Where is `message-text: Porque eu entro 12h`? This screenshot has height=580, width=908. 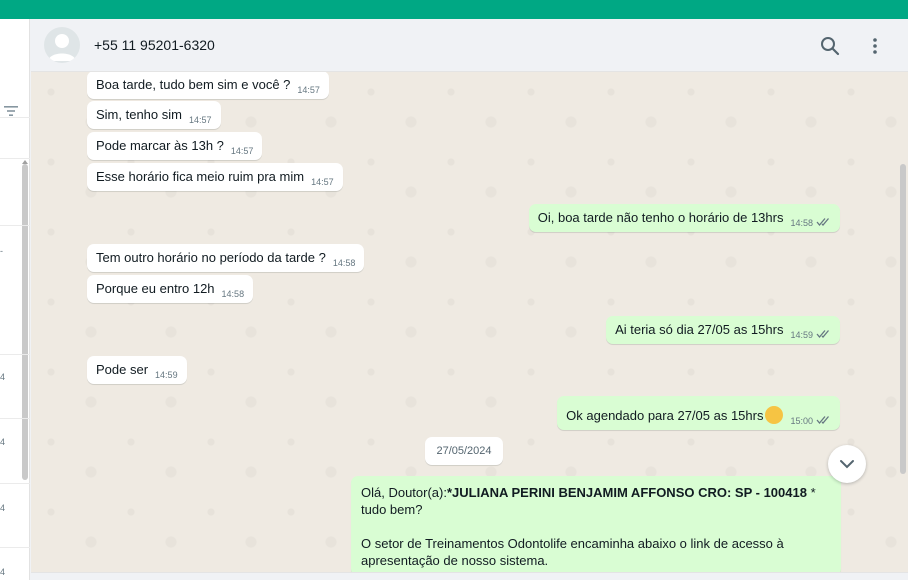 message-text: Porque eu entro 12h is located at coordinates (155, 288).